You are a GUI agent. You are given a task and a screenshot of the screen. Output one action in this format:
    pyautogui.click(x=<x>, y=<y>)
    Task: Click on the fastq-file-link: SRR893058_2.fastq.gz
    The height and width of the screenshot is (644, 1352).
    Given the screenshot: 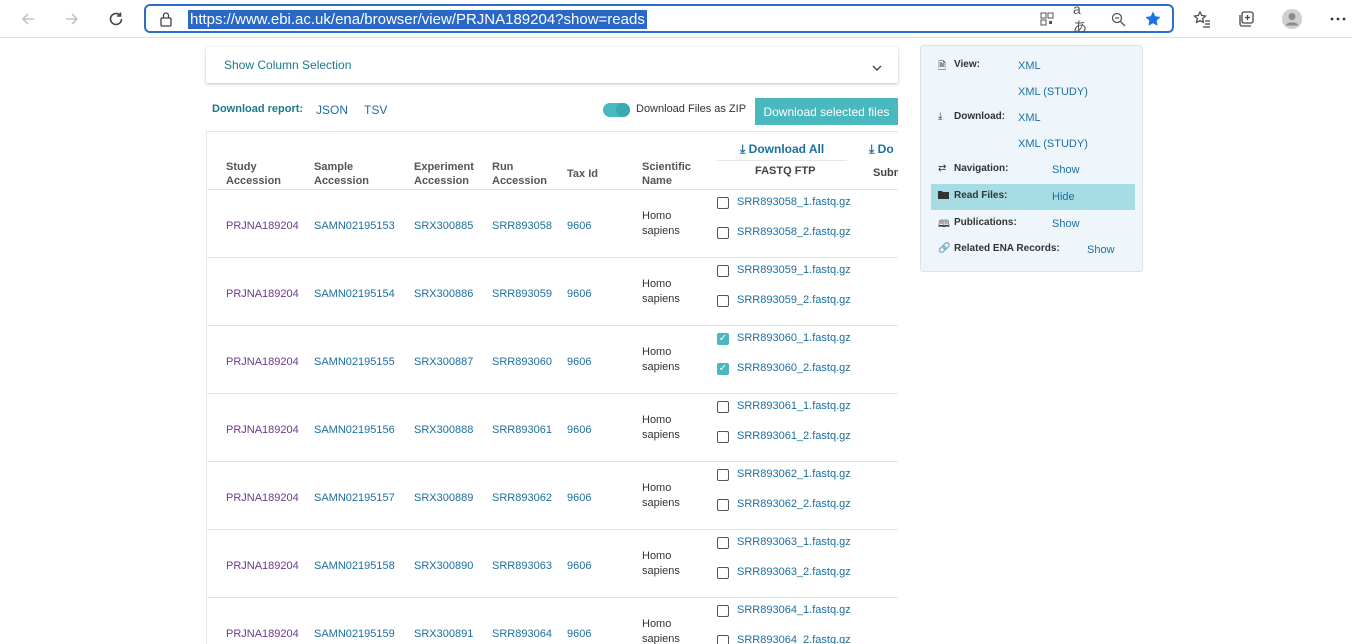 What is the action you would take?
    pyautogui.click(x=794, y=232)
    